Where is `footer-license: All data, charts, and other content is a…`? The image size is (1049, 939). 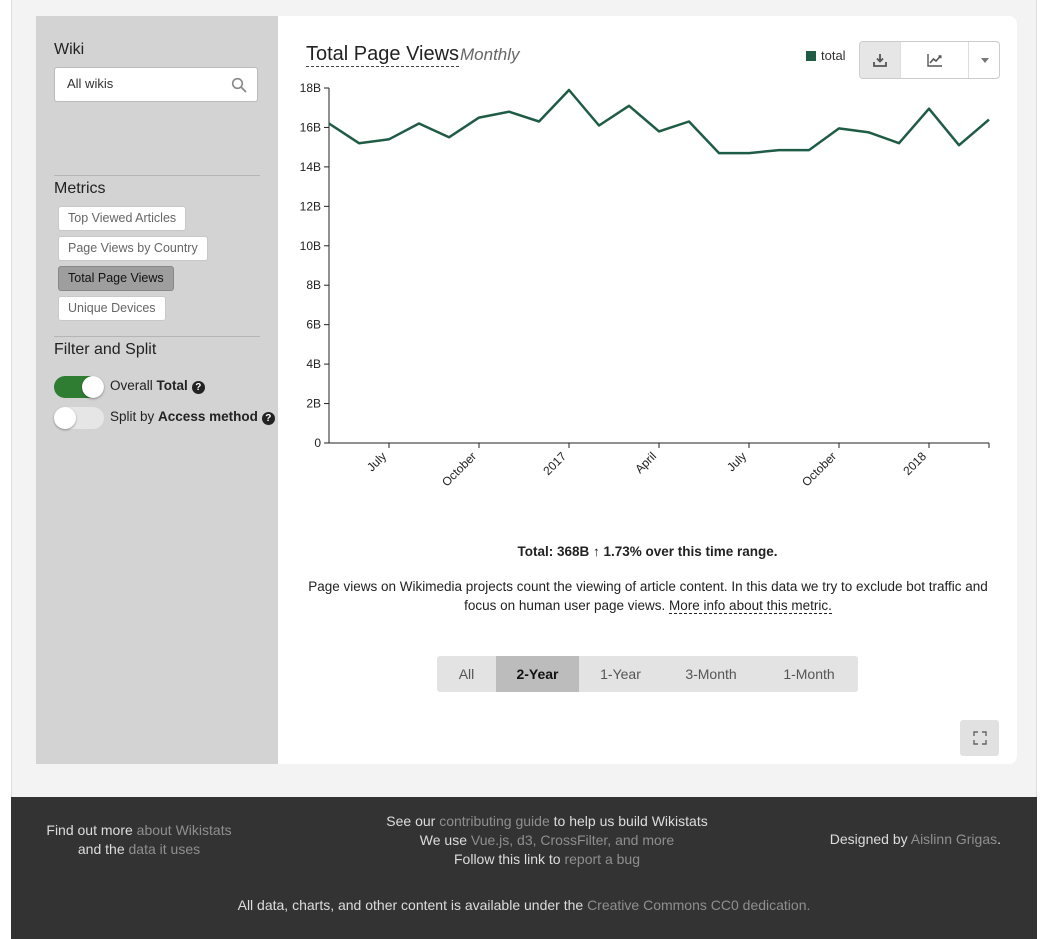 footer-license: All data, charts, and other content is a… is located at coordinates (524, 905).